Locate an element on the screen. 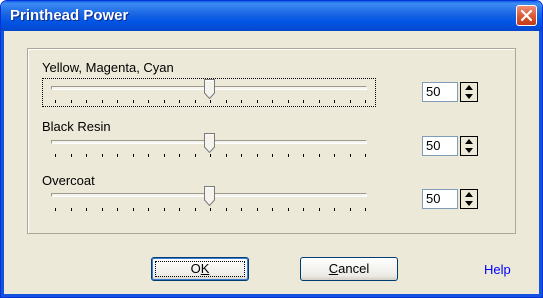 This screenshot has height=298, width=543. black-resin-slider-thumb is located at coordinates (209, 143).